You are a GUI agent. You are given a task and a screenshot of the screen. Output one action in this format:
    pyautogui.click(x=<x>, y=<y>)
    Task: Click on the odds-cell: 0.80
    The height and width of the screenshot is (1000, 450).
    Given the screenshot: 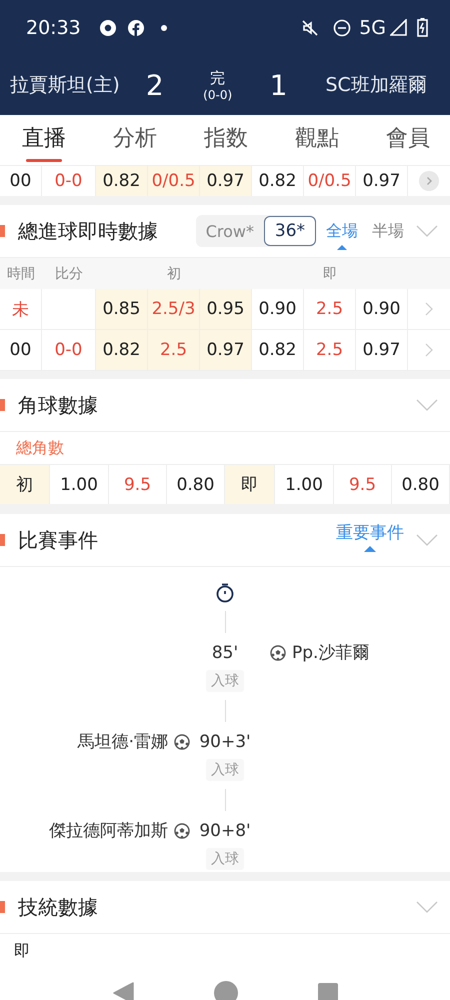 What is the action you would take?
    pyautogui.click(x=421, y=484)
    